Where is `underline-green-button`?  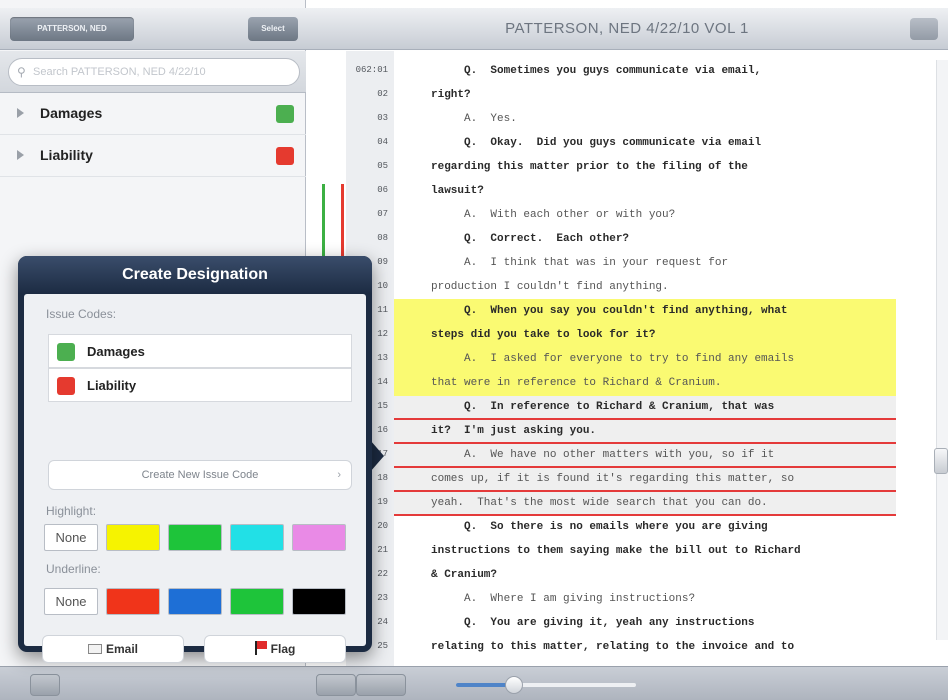 underline-green-button is located at coordinates (257, 601).